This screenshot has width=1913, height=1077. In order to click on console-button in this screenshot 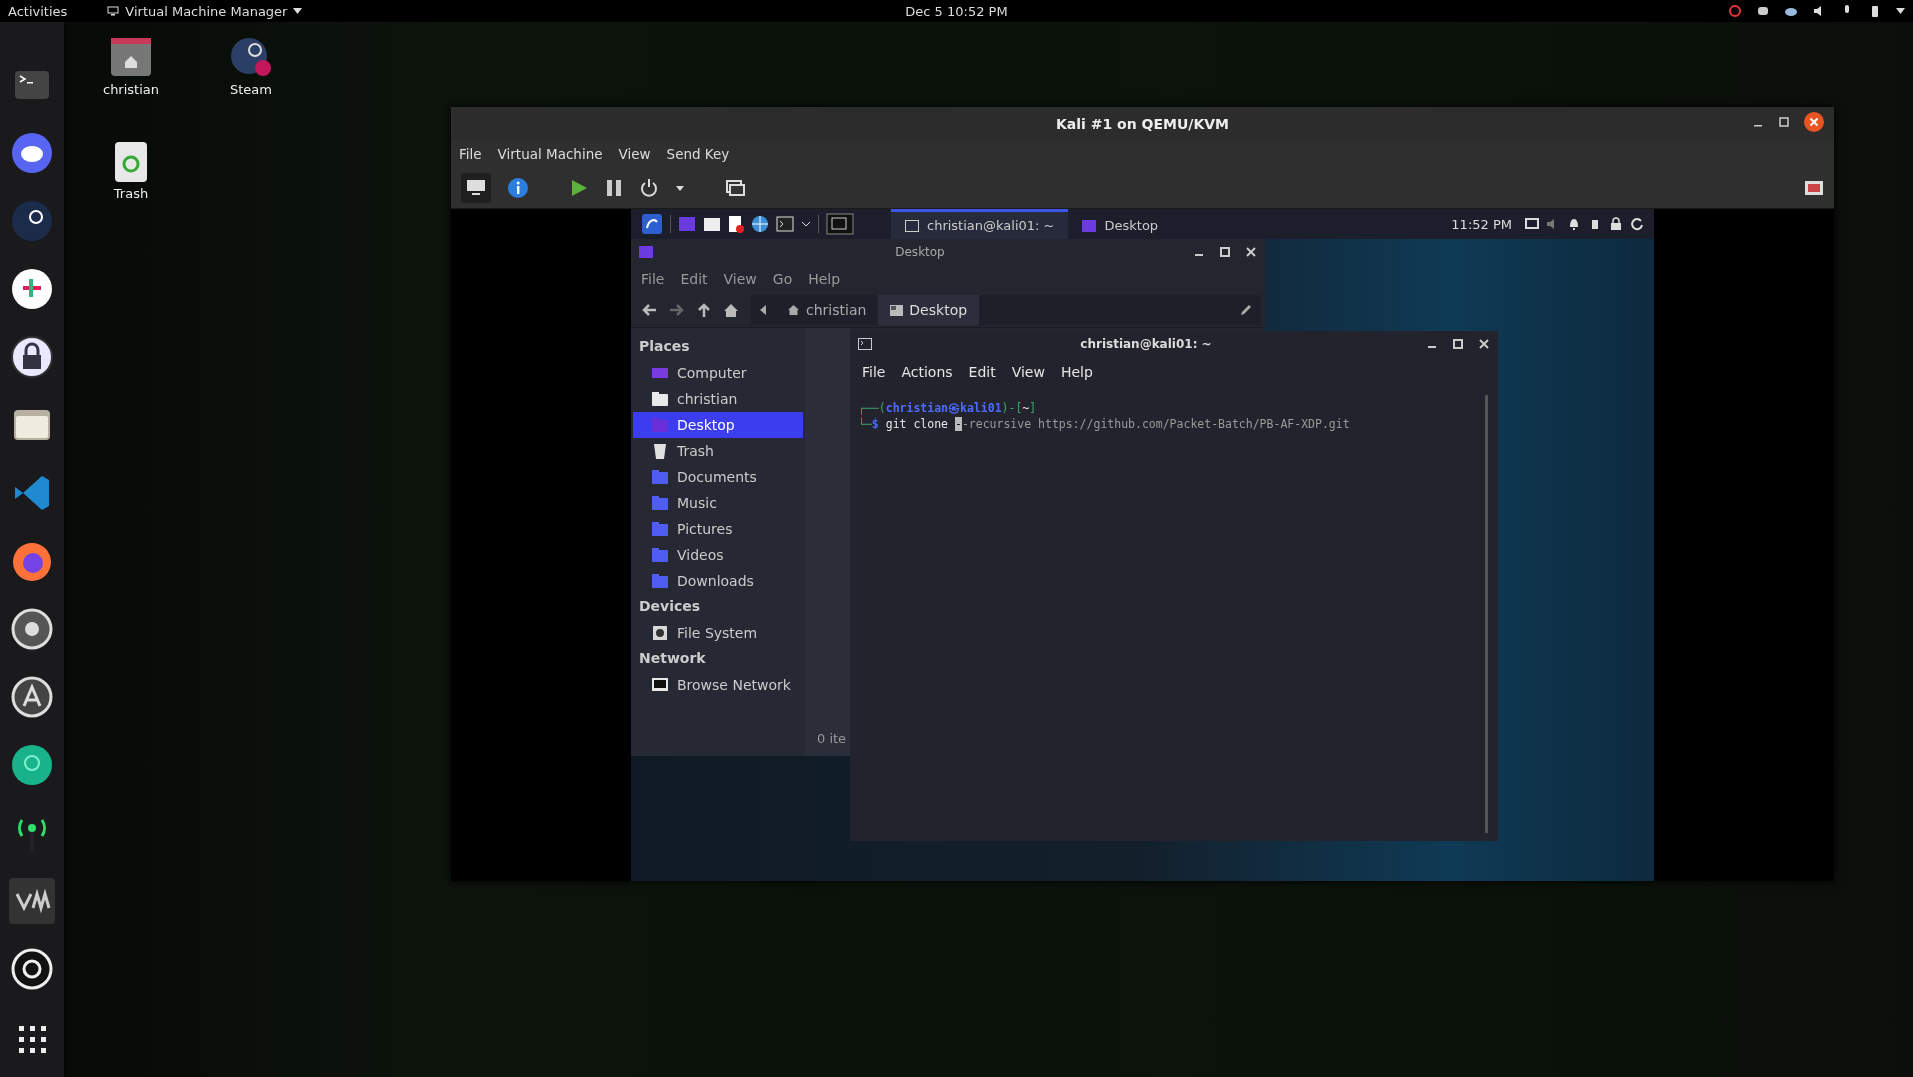, I will do `click(476, 188)`.